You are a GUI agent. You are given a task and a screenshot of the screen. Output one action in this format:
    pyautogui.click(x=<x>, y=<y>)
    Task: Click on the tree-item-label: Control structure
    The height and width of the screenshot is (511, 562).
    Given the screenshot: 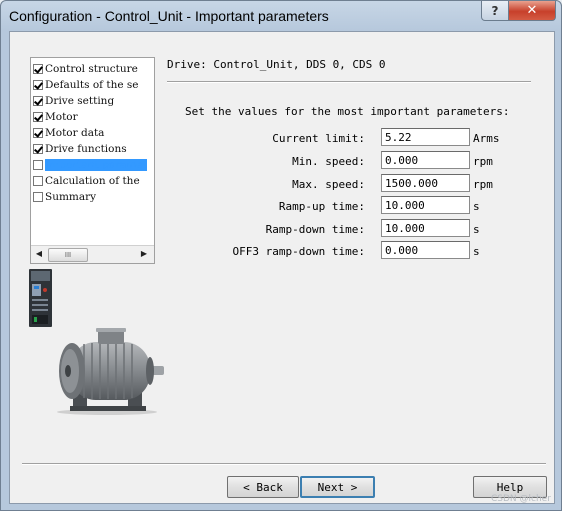 What is the action you would take?
    pyautogui.click(x=91, y=69)
    